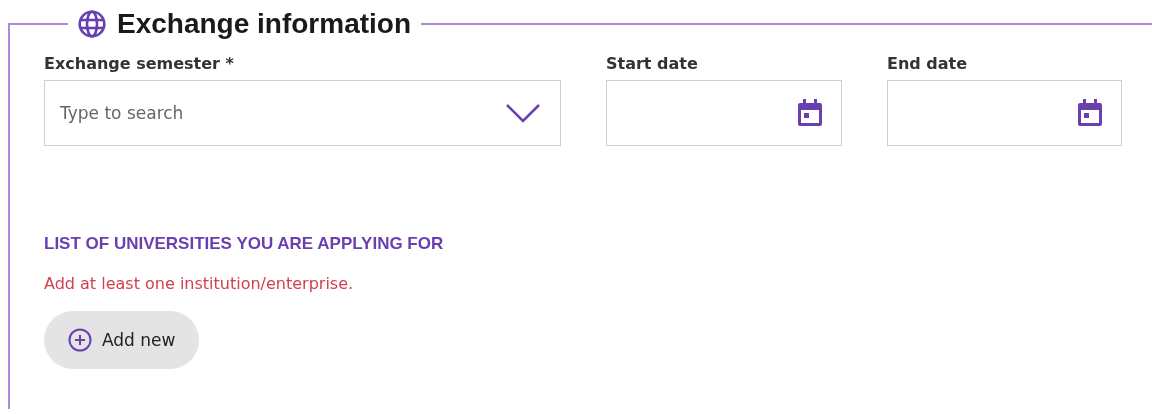 This screenshot has height=414, width=1152. Describe the element at coordinates (122, 340) in the screenshot. I see `add-new-button: Add new` at that location.